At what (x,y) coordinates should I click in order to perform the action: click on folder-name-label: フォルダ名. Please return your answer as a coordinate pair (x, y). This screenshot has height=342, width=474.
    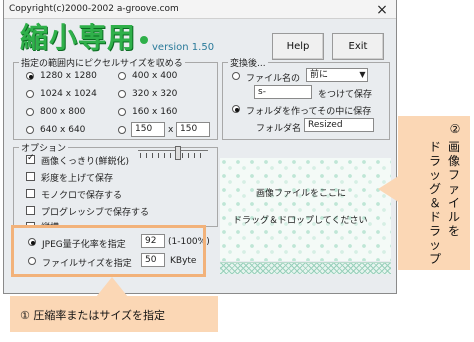
    Looking at the image, I should click on (279, 129).